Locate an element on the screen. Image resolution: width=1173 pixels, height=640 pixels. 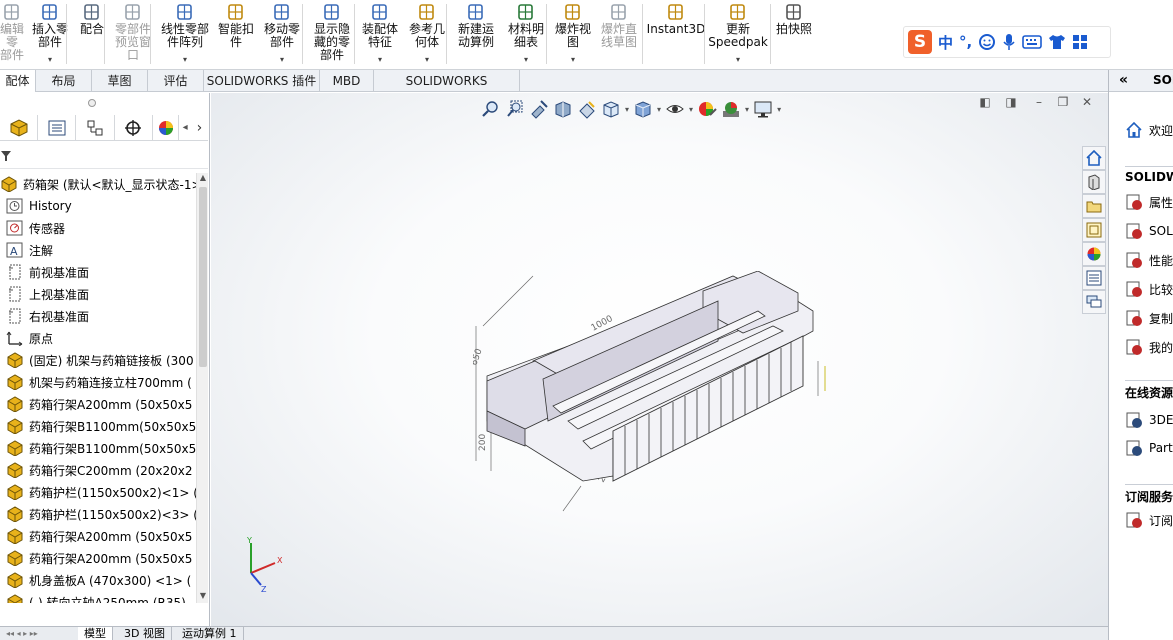
view-orientation-icon is located at coordinates (611, 109).